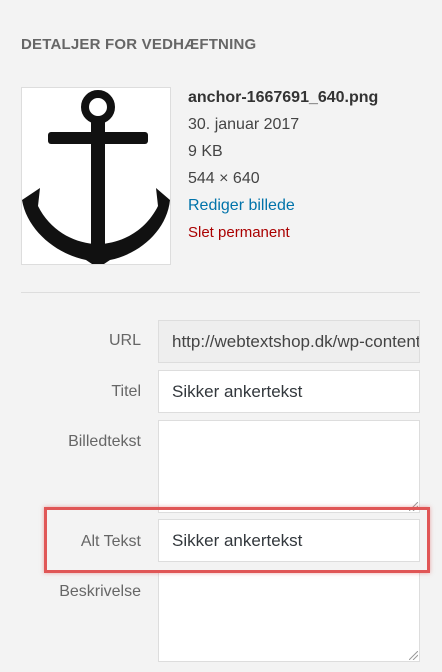  I want to click on title-field: Sikker ankertekst, so click(289, 391).